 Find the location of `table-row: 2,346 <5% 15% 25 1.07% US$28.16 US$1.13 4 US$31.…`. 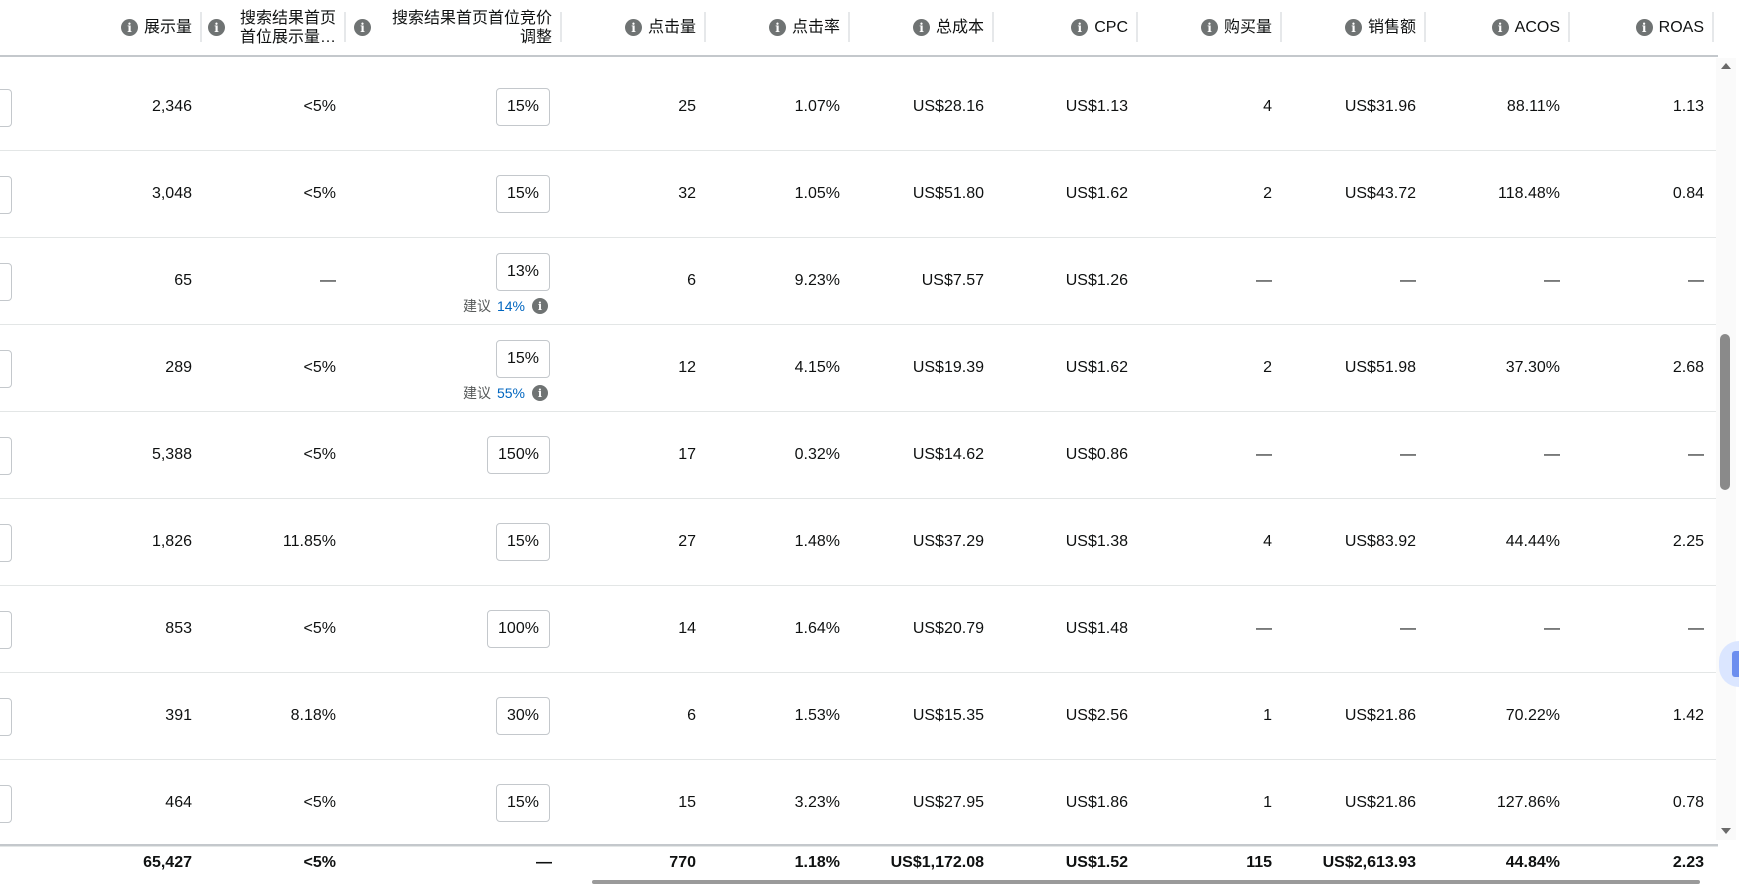

table-row: 2,346 <5% 15% 25 1.07% US$28.16 US$1.13 4 US$31.… is located at coordinates (859, 107).